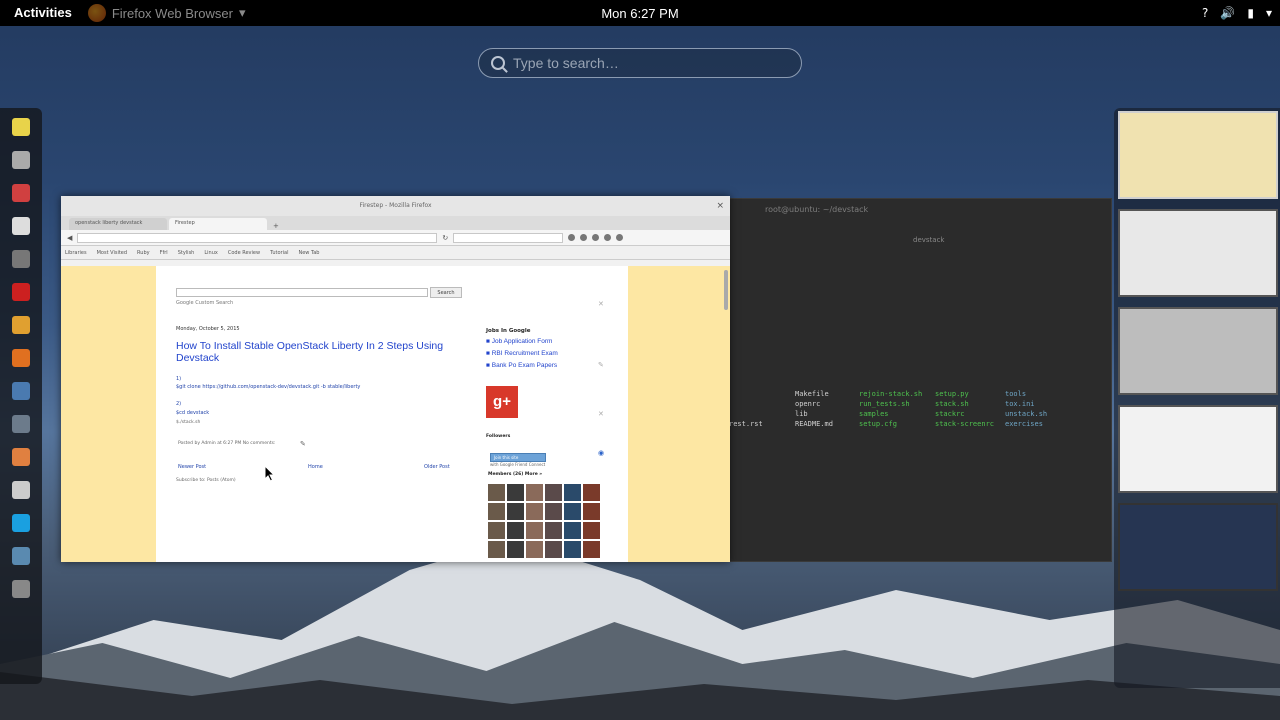  What do you see at coordinates (584, 237) in the screenshot?
I see `reading-list-icon` at bounding box center [584, 237].